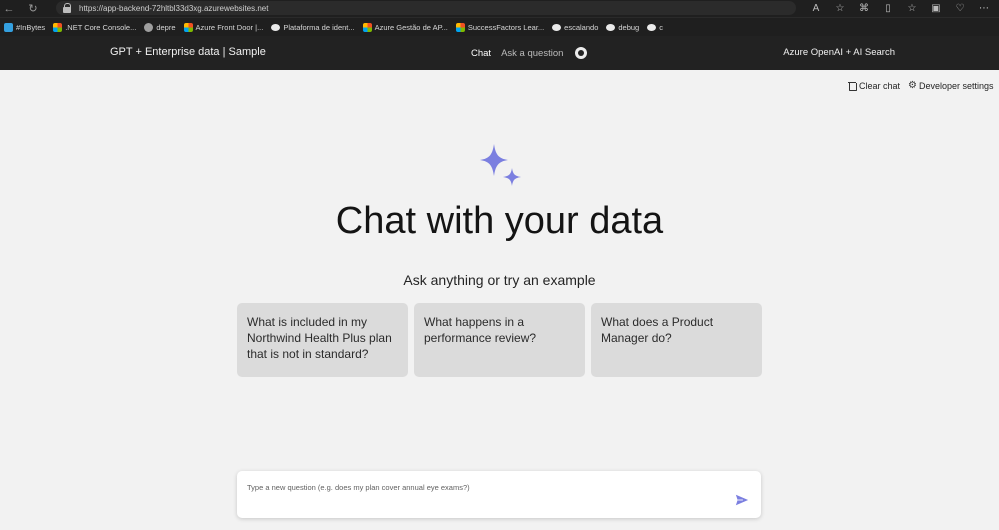 Image resolution: width=999 pixels, height=530 pixels. Describe the element at coordinates (499, 221) in the screenshot. I see `hero-title: Chat with your data` at that location.